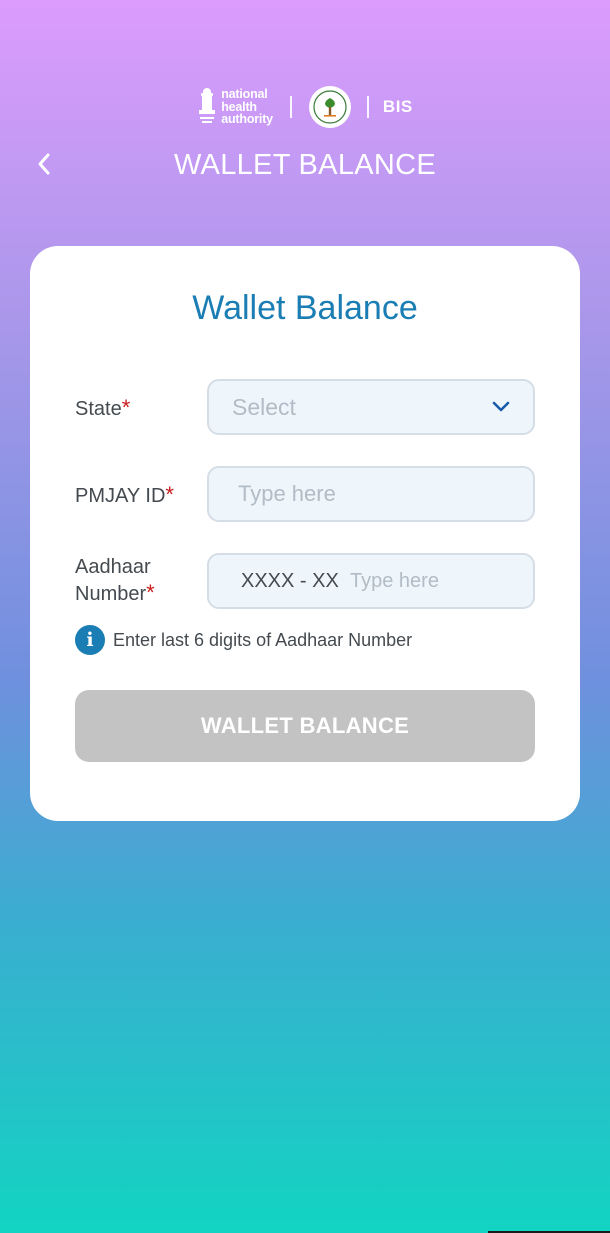 Image resolution: width=610 pixels, height=1233 pixels. I want to click on chevron-down-icon, so click(501, 406).